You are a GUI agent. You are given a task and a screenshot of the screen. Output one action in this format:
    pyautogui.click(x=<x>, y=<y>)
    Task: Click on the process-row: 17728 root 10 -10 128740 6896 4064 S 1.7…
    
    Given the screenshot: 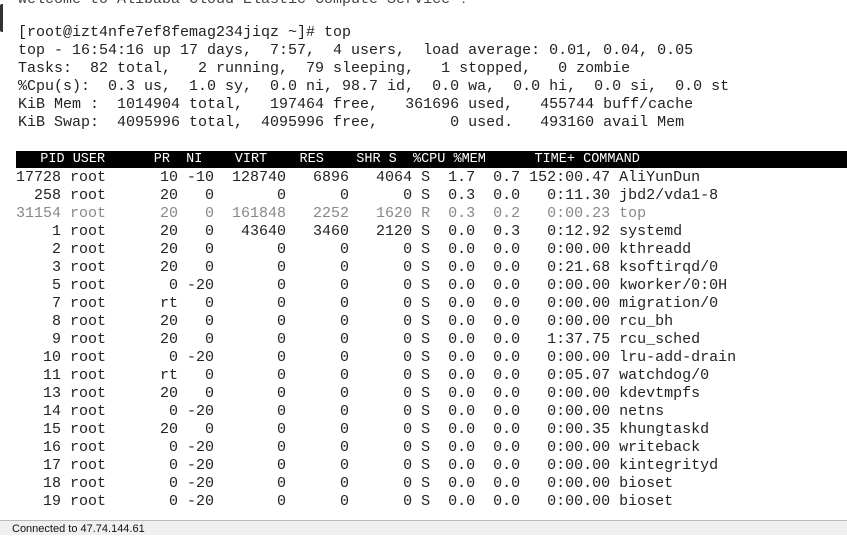 What is the action you would take?
    pyautogui.click(x=358, y=177)
    